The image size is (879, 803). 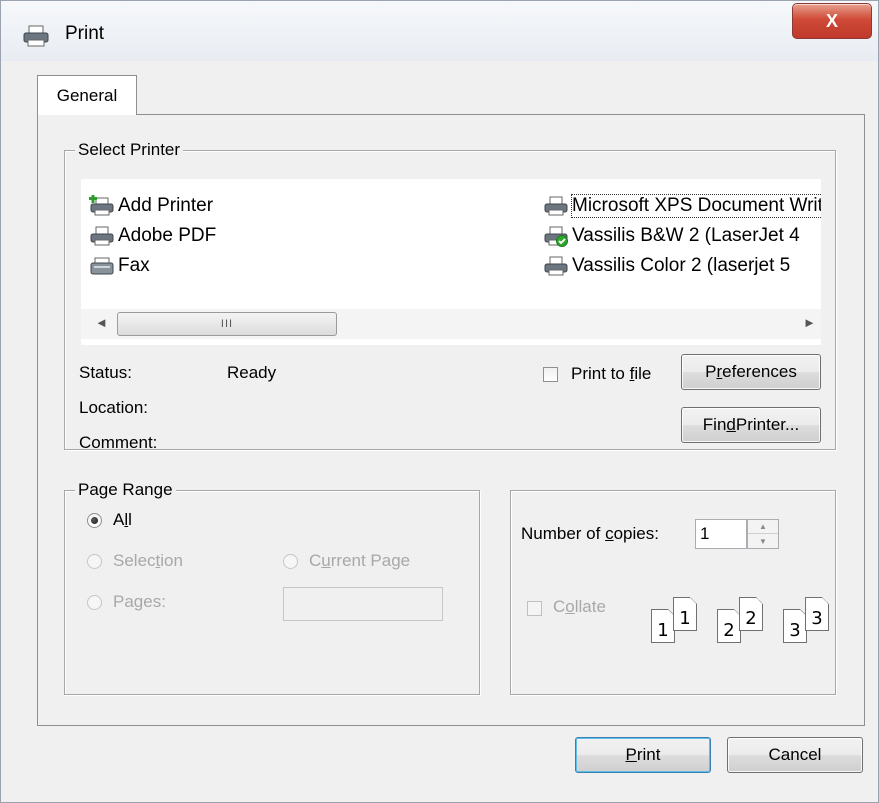 I want to click on label-text: rrent Page, so click(x=370, y=560).